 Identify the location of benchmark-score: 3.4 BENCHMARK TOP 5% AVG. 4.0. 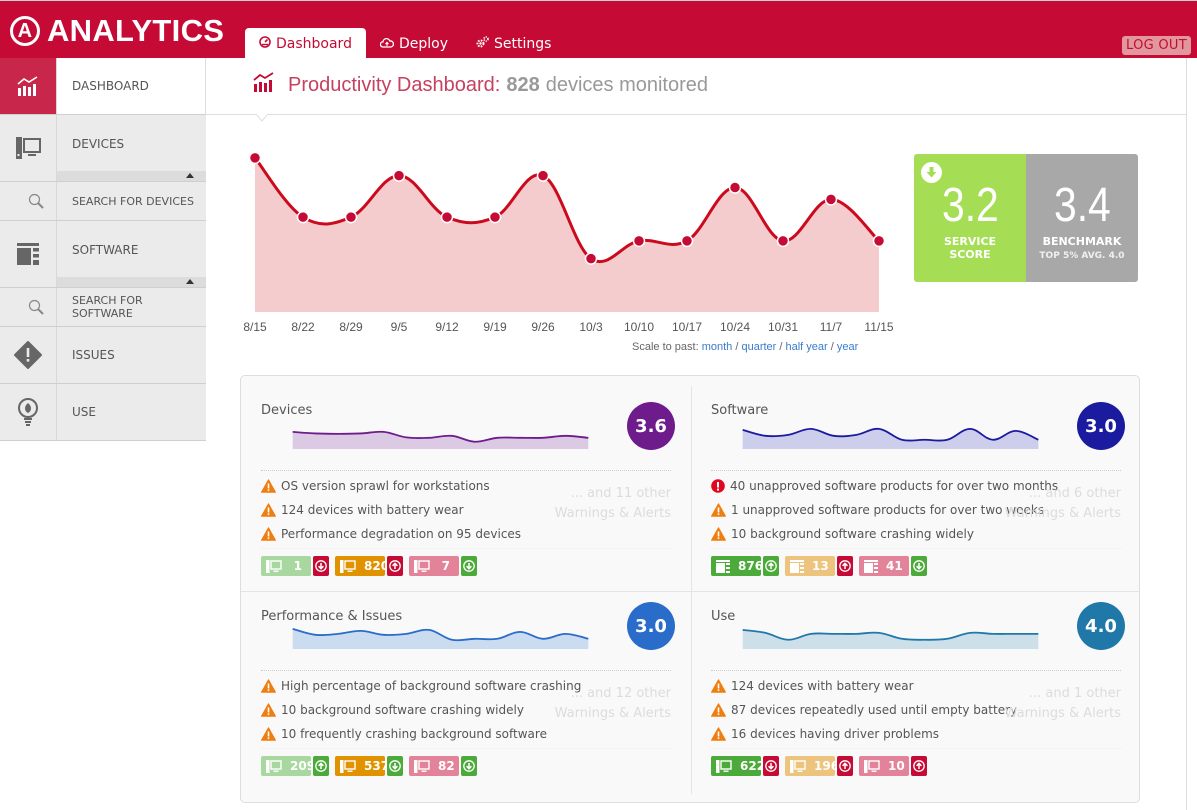
(1082, 218).